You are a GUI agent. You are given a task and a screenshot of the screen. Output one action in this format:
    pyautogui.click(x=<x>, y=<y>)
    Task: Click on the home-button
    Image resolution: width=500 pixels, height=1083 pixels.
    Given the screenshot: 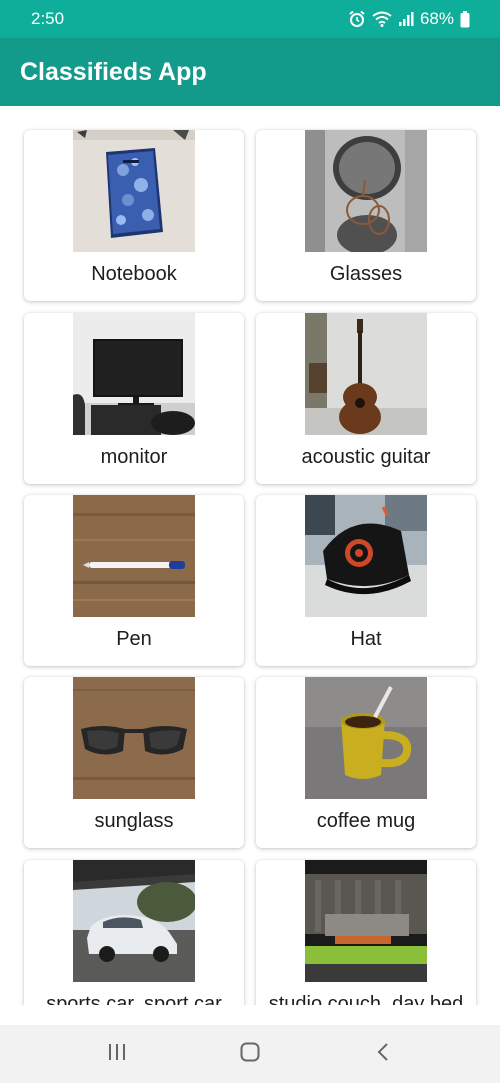 What is the action you would take?
    pyautogui.click(x=250, y=1054)
    